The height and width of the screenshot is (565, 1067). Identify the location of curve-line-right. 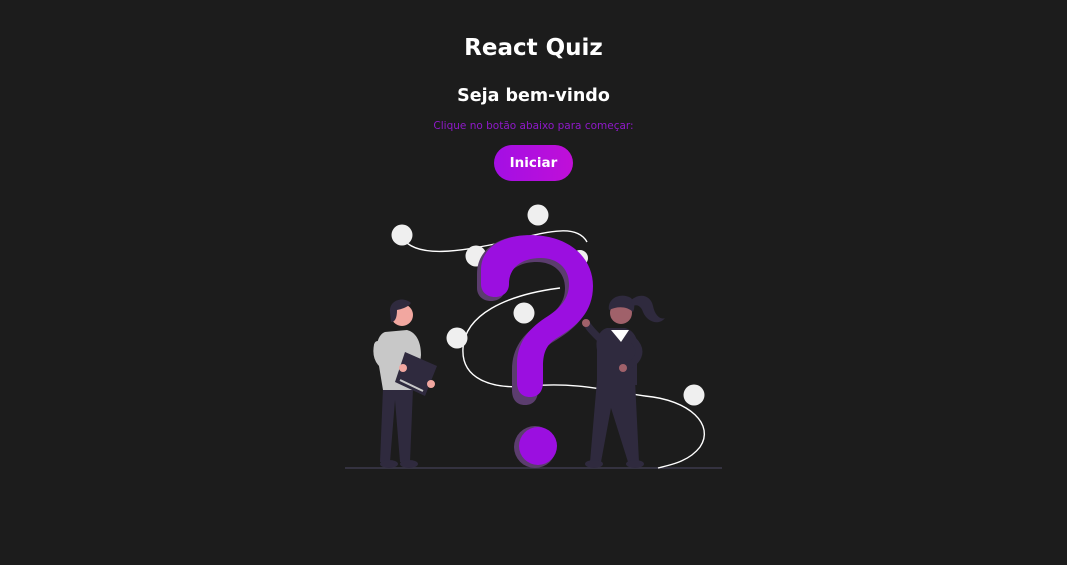
(675, 432).